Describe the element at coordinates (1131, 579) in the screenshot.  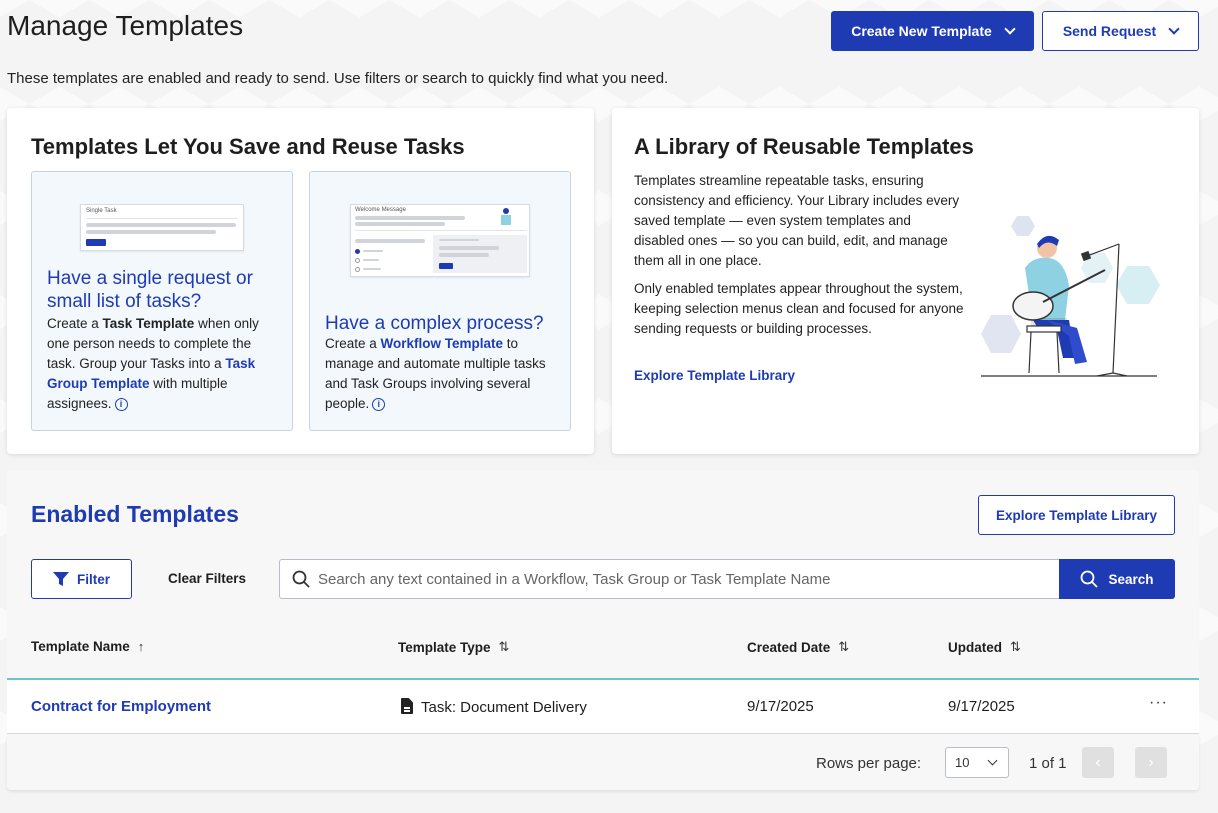
I see `search-button-label: Search` at that location.